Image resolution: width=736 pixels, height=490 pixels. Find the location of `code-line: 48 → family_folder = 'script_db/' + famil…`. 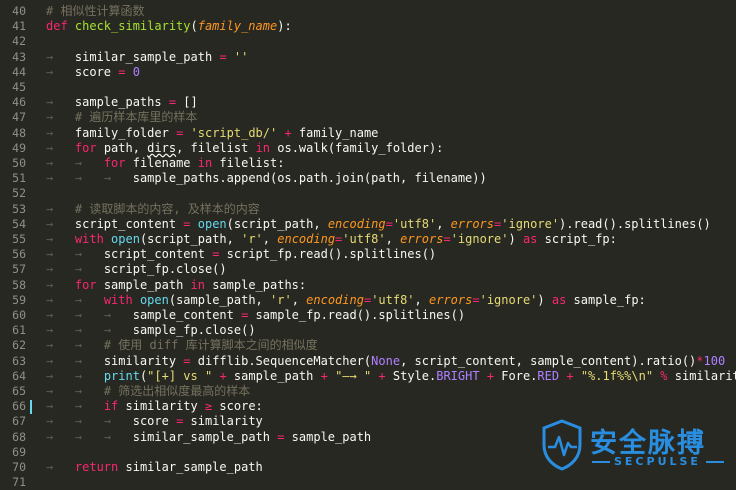

code-line: 48 → family_folder = 'script_db/' + famil… is located at coordinates (368, 133).